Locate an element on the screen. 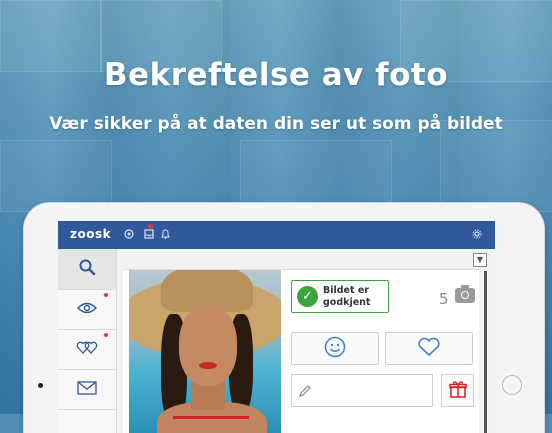  camera-icon is located at coordinates (465, 294).